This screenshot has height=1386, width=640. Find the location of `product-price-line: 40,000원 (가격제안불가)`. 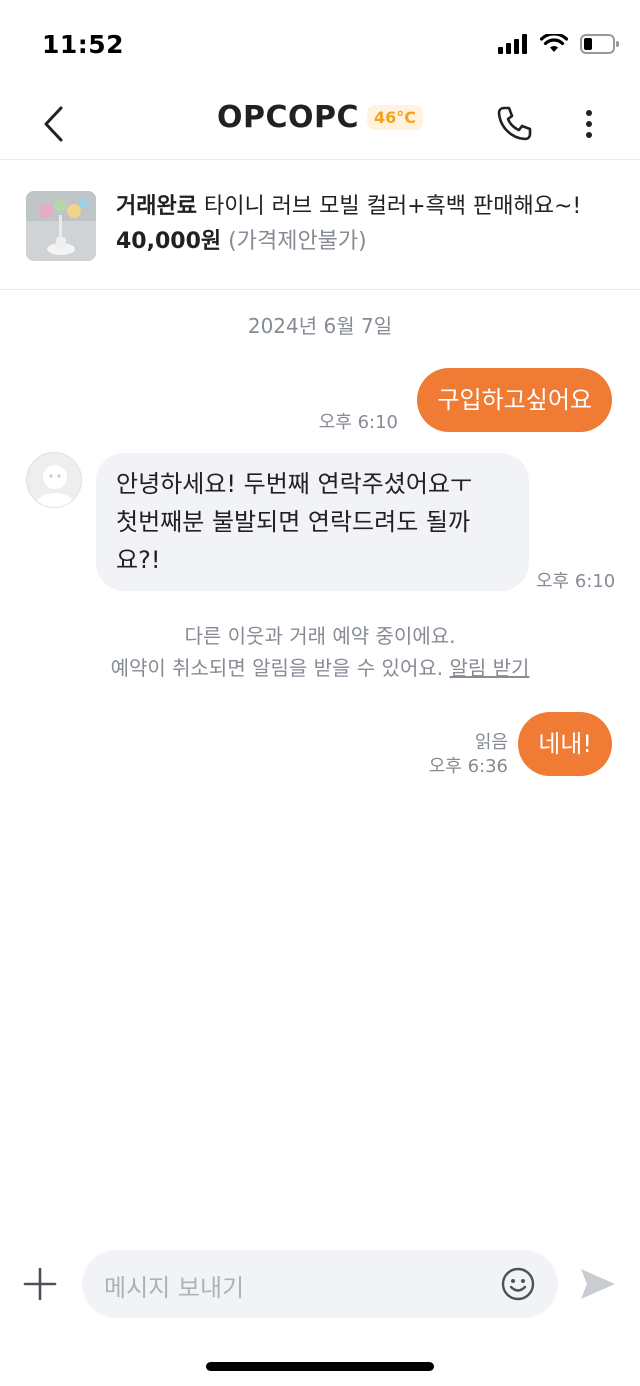

product-price-line: 40,000원 (가격제안불가) is located at coordinates (368, 242).